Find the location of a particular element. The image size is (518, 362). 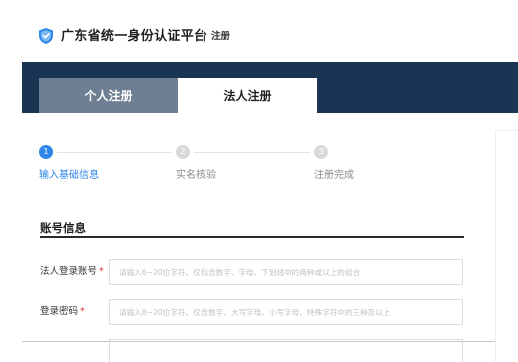

tab-personal-registration: 个人注册 is located at coordinates (108, 95).